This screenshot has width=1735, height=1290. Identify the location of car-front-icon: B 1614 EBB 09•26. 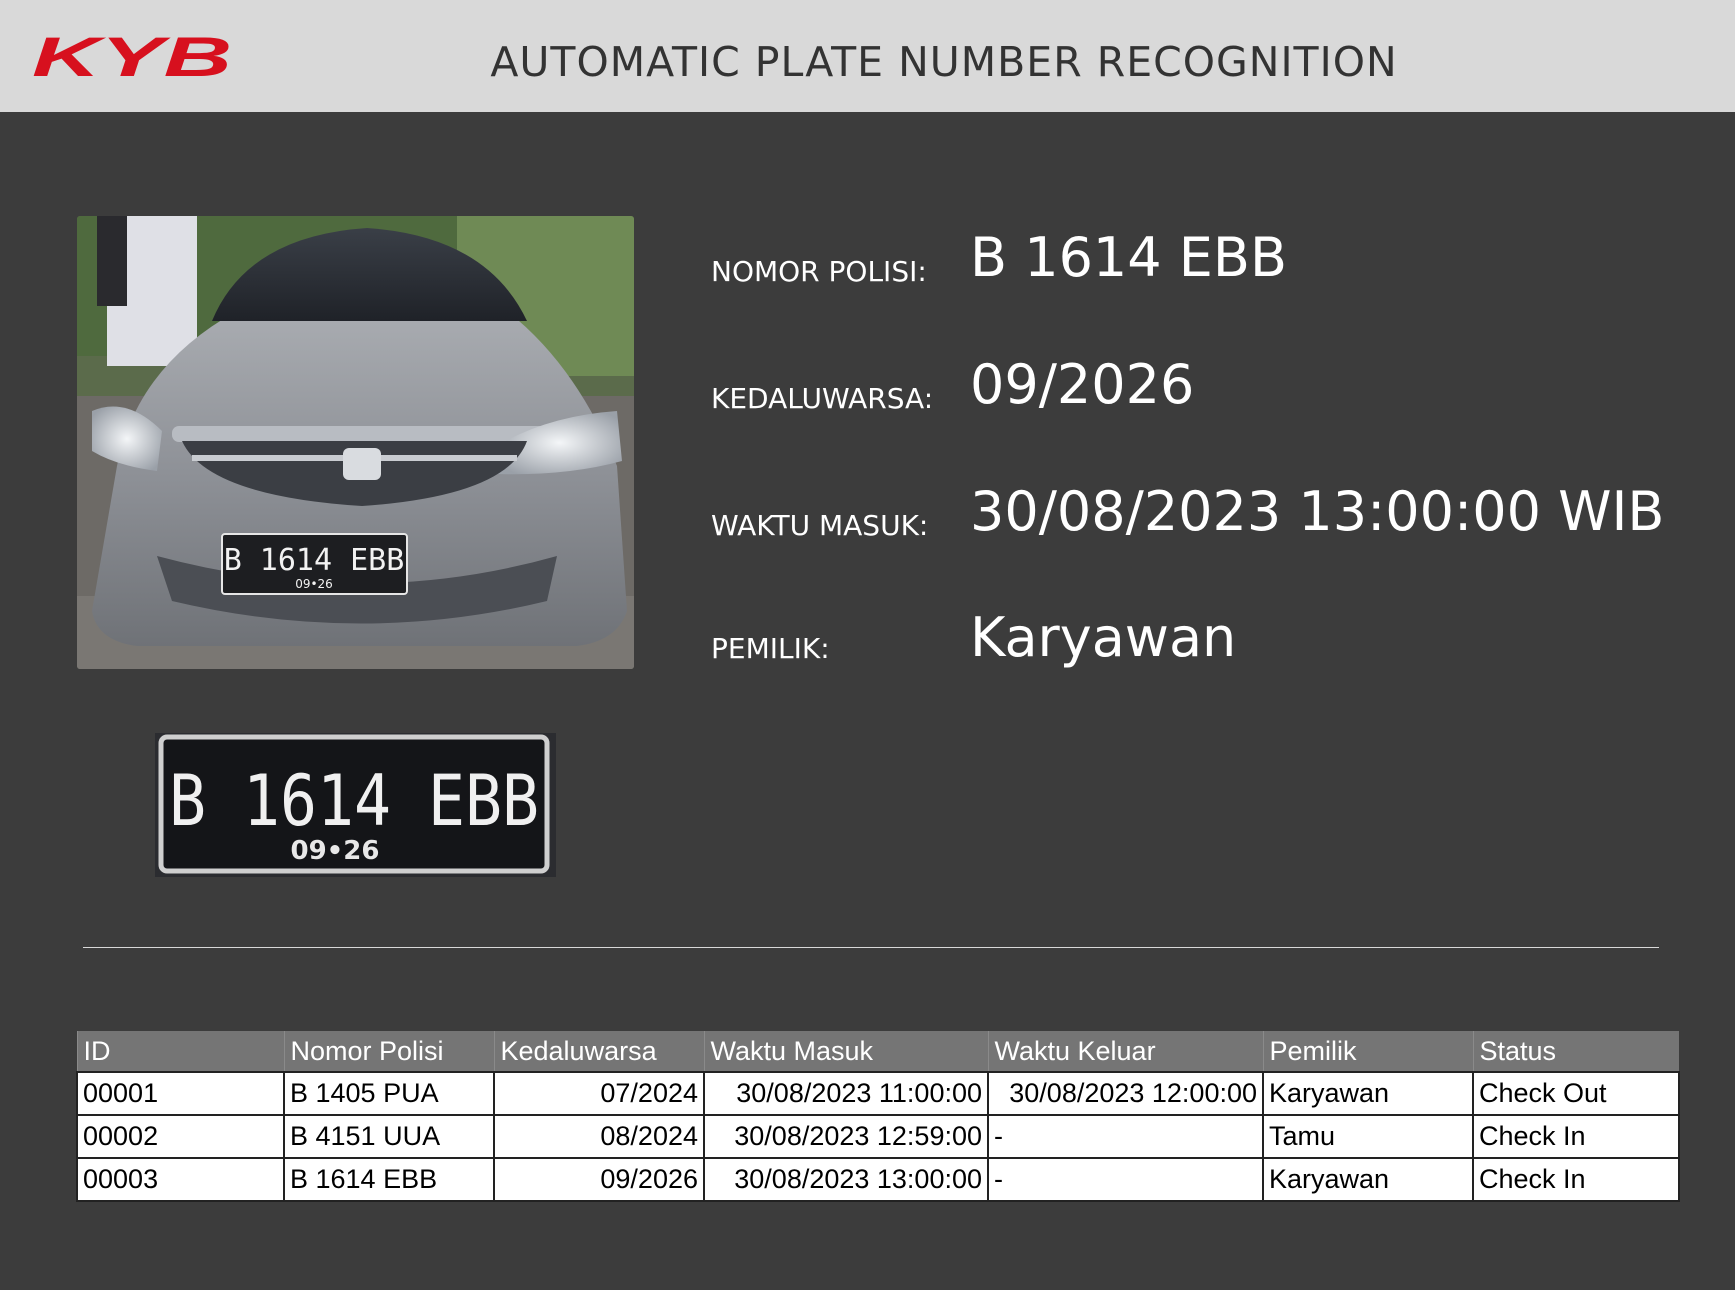
(355, 442).